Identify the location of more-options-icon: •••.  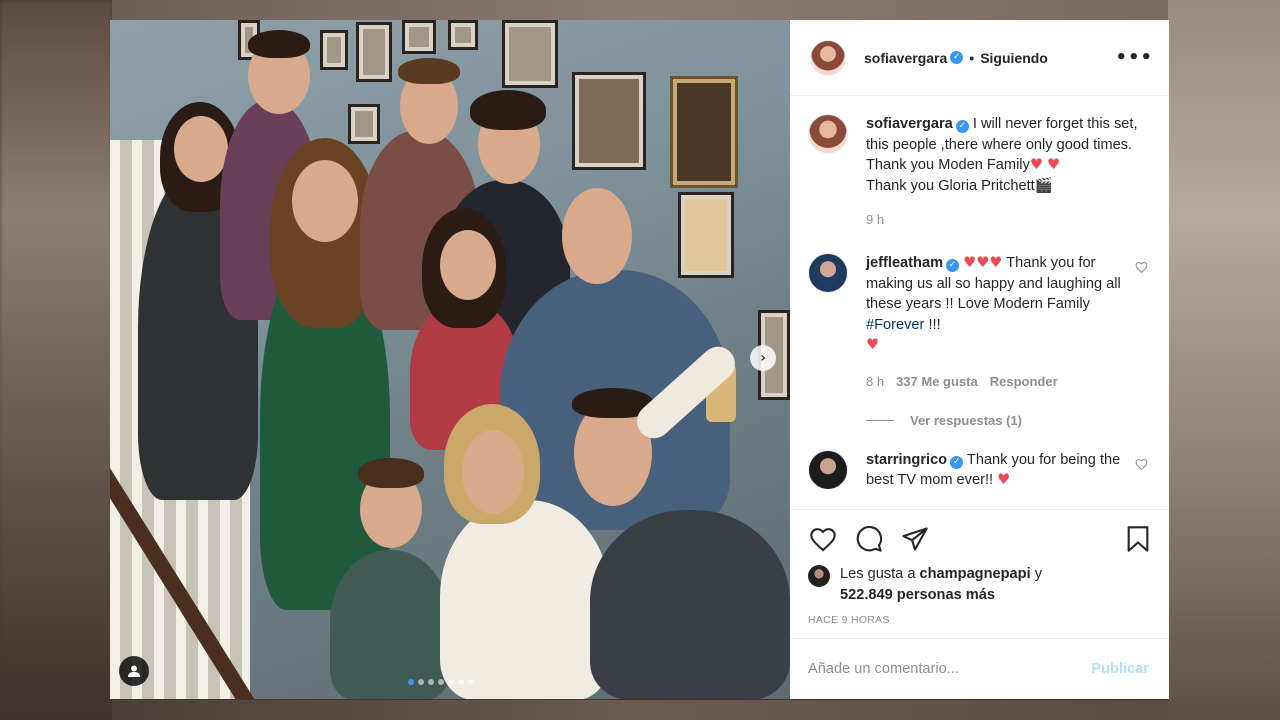
(1134, 57).